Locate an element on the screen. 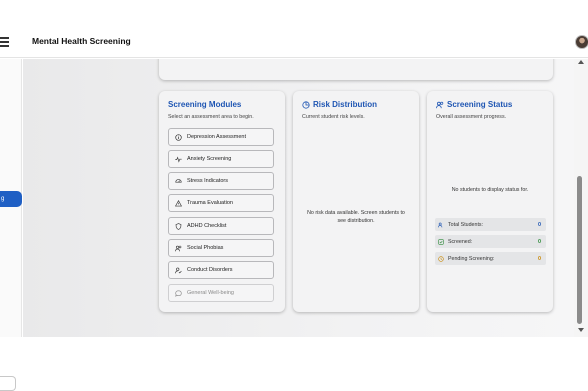  pie-chart-icon is located at coordinates (306, 104).